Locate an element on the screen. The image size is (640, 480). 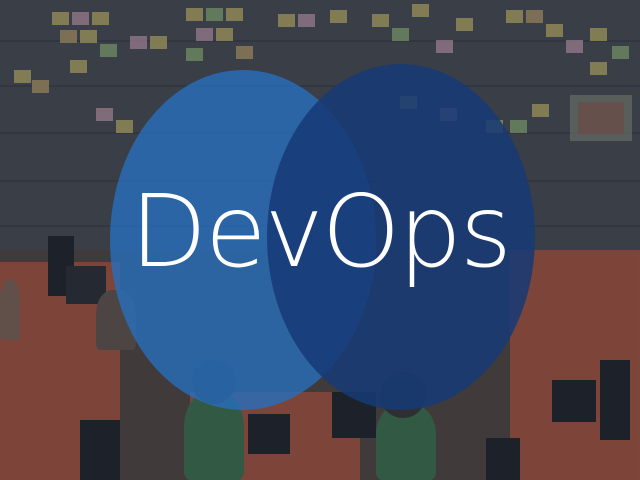
devops-title: DevOps is located at coordinates (321, 231).